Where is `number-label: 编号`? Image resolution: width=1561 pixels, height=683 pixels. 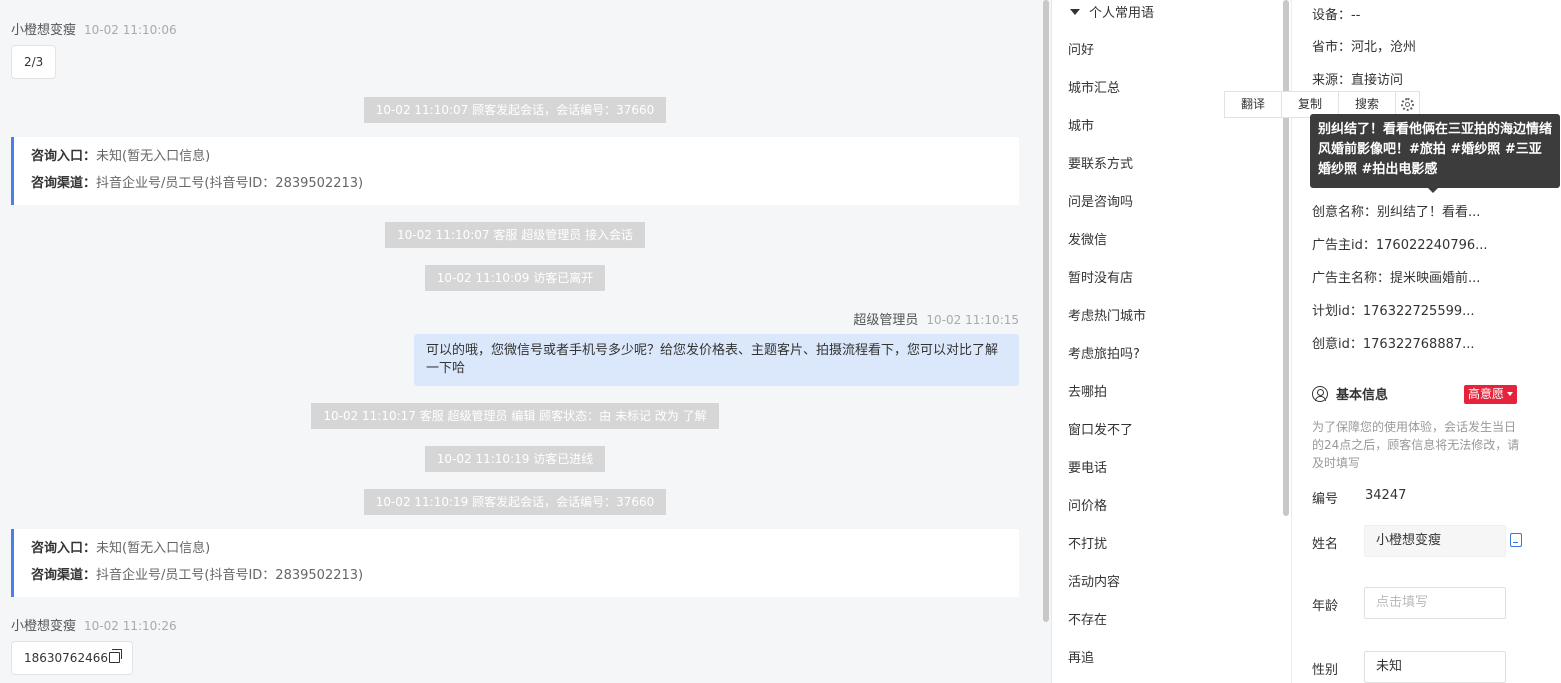 number-label: 编号 is located at coordinates (1325, 499).